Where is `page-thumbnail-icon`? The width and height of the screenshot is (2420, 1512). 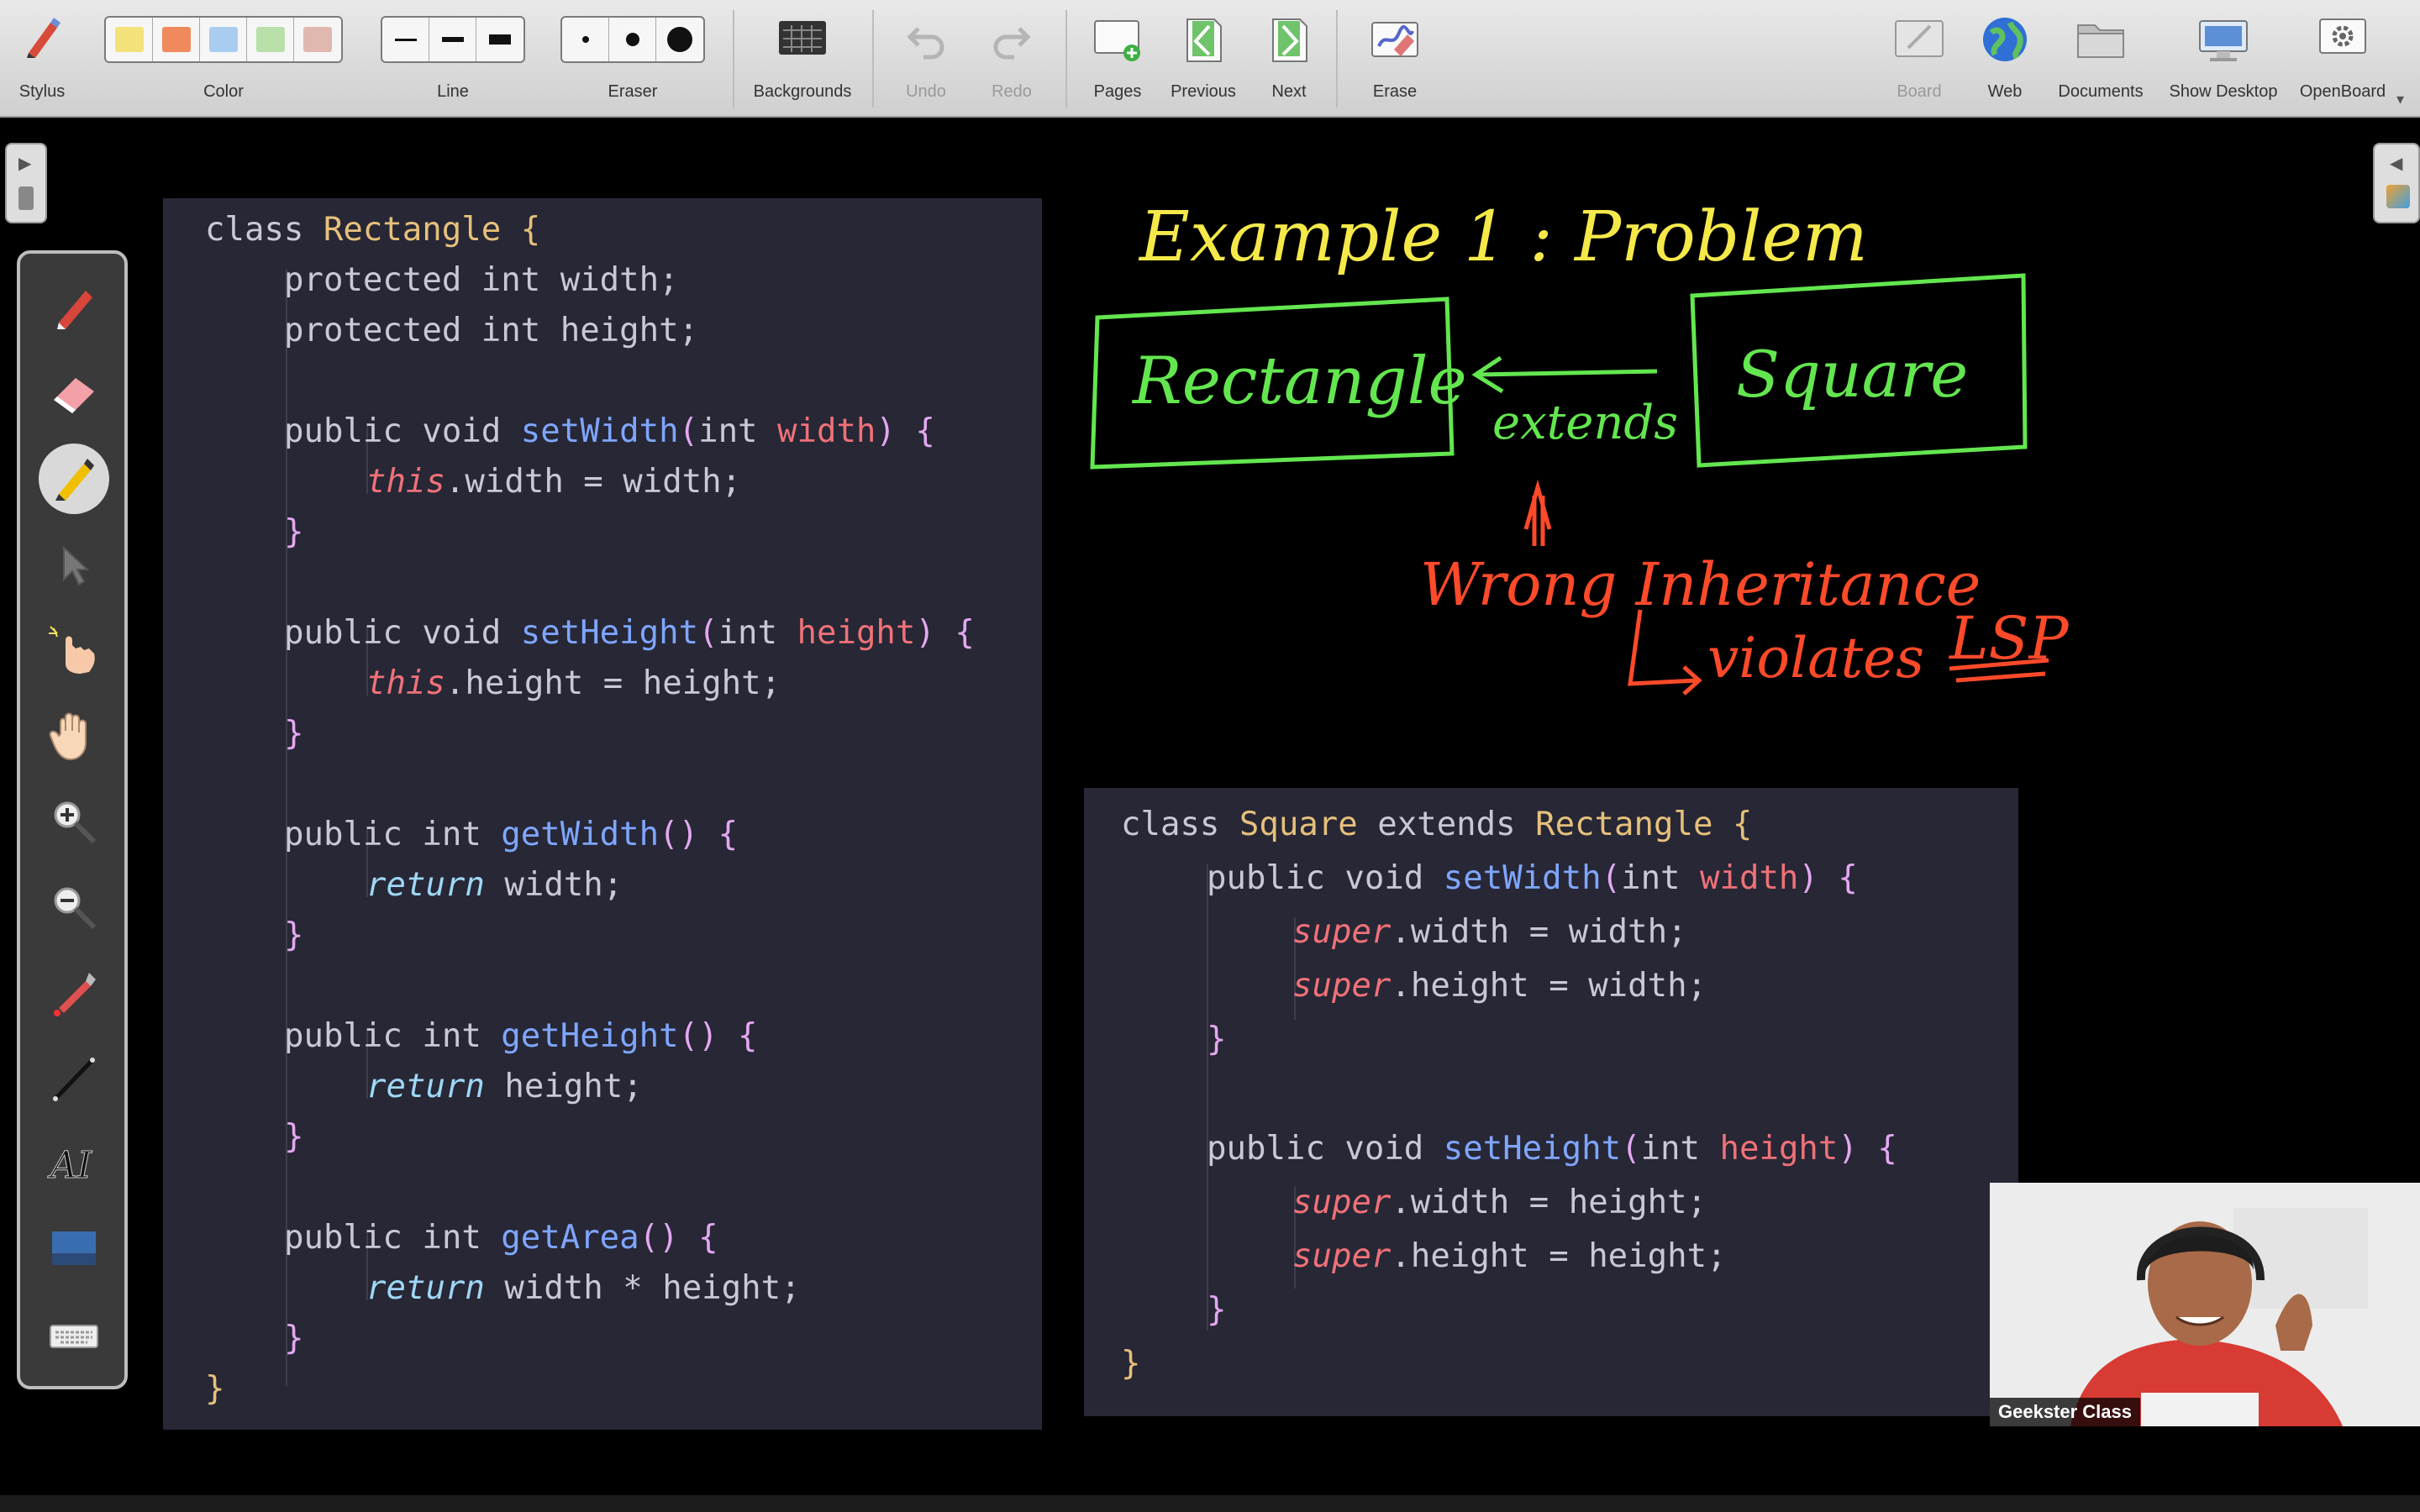
page-thumbnail-icon is located at coordinates (26, 198).